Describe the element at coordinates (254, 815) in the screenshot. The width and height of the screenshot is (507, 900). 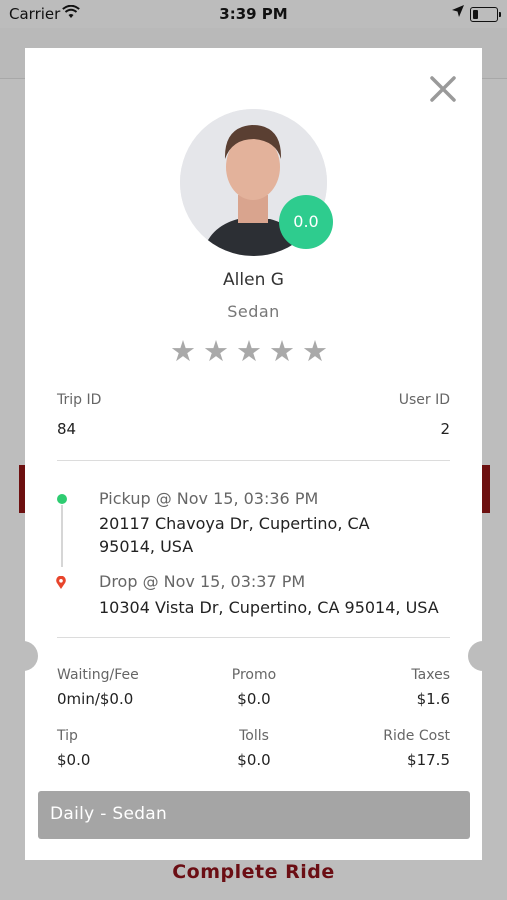
I see `plan-banner: Daily - Sedan` at that location.